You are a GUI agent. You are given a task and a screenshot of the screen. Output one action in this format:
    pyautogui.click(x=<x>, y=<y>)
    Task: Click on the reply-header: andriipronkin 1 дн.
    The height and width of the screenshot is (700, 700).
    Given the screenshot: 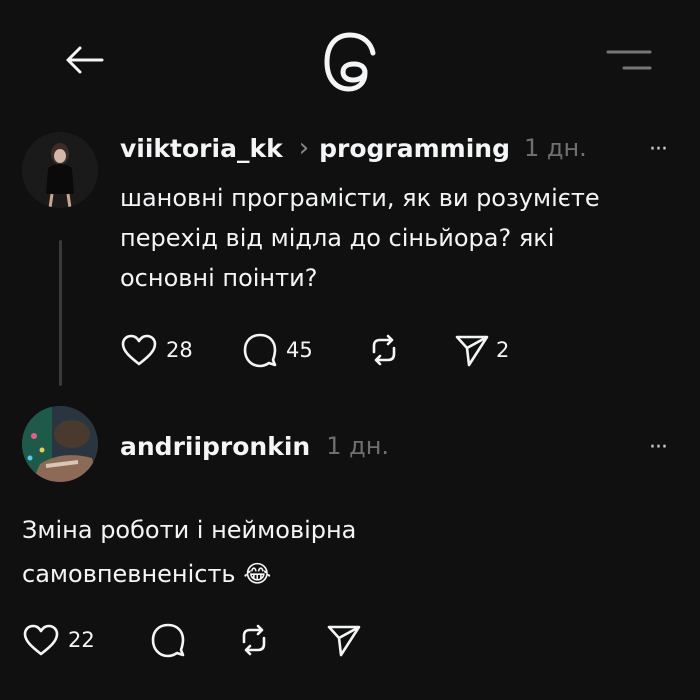 What is the action you would take?
    pyautogui.click(x=254, y=446)
    